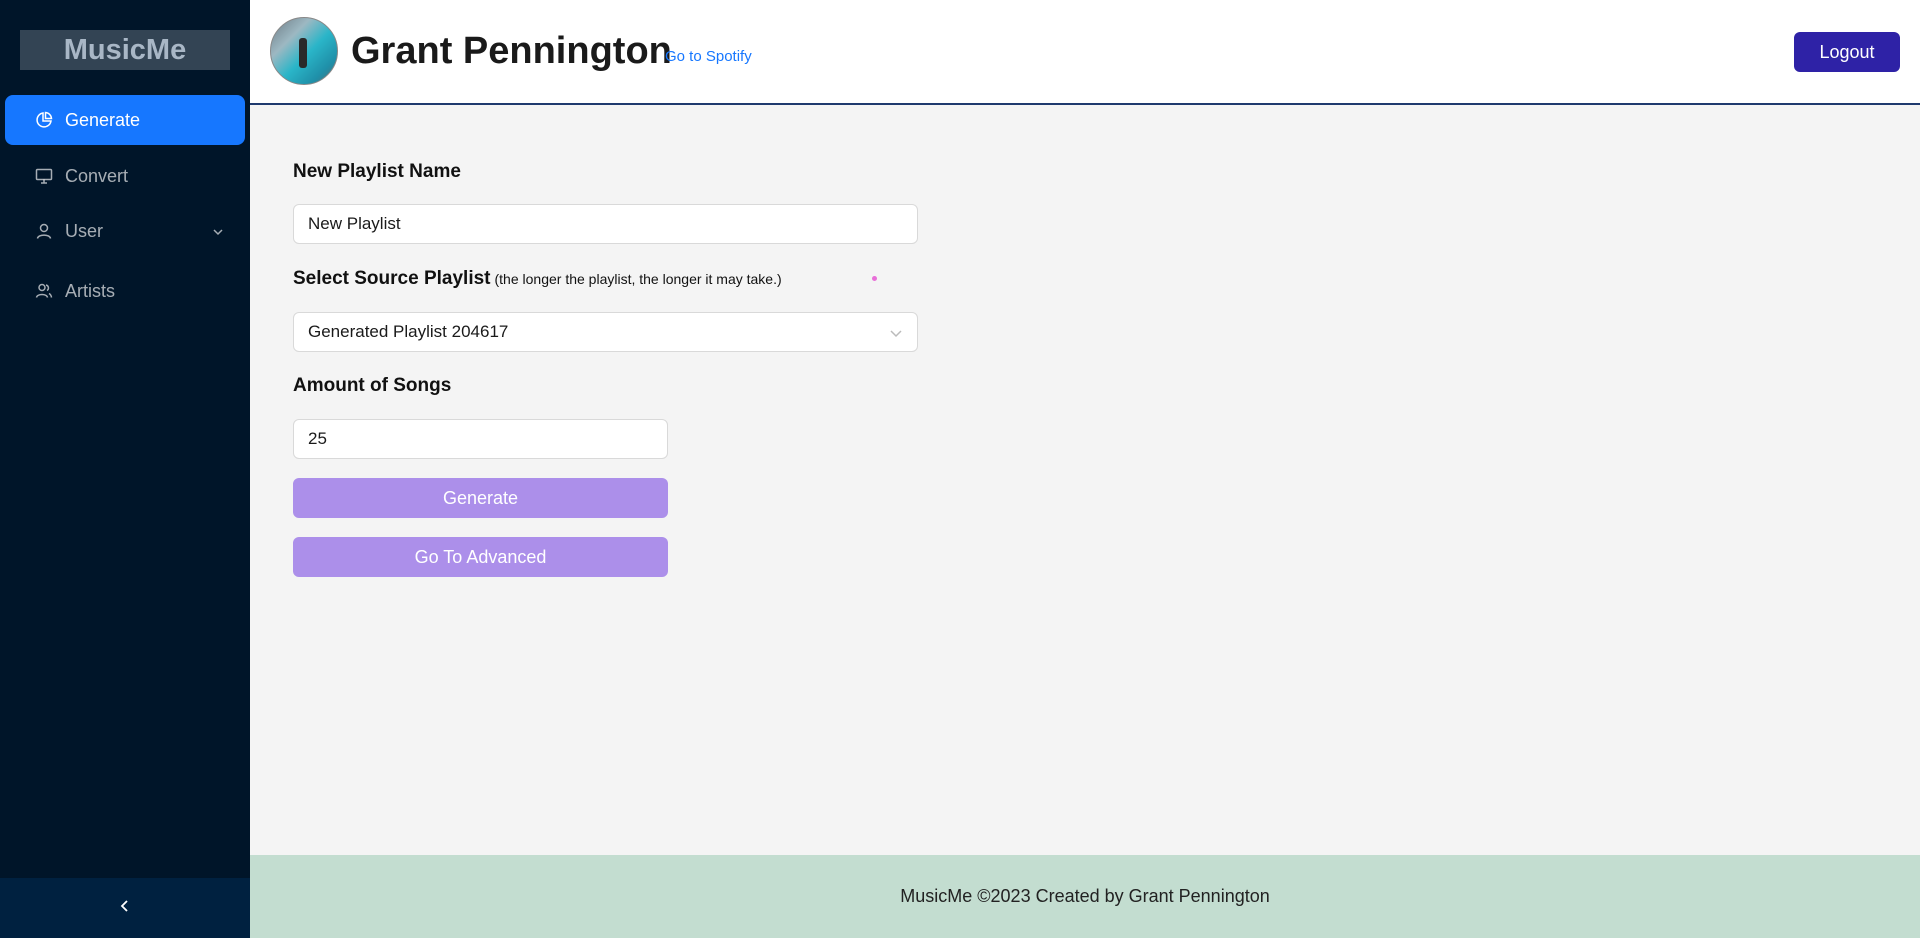 Image resolution: width=1920 pixels, height=938 pixels. What do you see at coordinates (44, 231) in the screenshot?
I see `user-icon` at bounding box center [44, 231].